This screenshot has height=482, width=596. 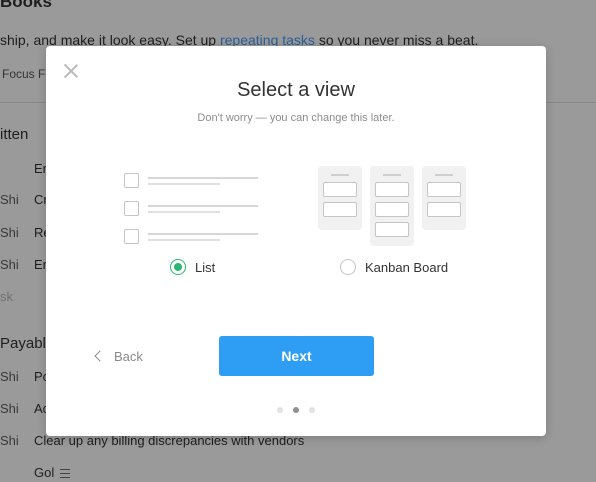 I want to click on modal-title: Select a view, so click(x=296, y=90).